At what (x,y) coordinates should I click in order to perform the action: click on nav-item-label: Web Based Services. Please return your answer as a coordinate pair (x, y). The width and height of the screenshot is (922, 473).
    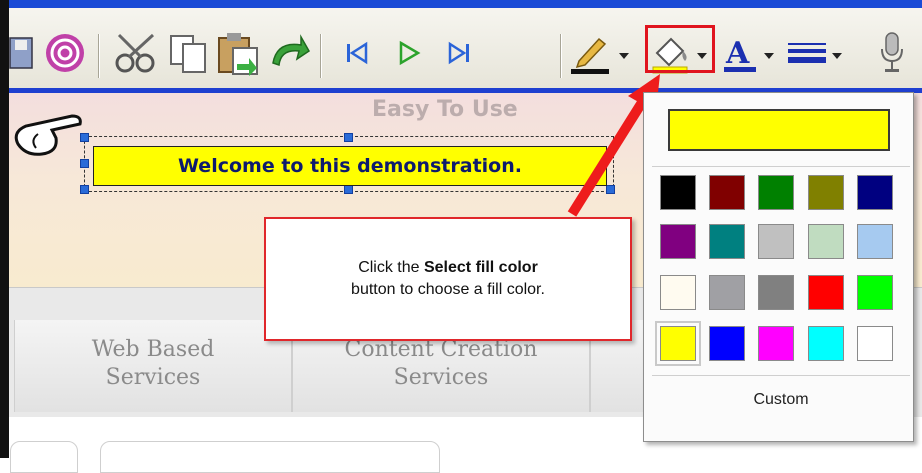
    Looking at the image, I should click on (153, 363).